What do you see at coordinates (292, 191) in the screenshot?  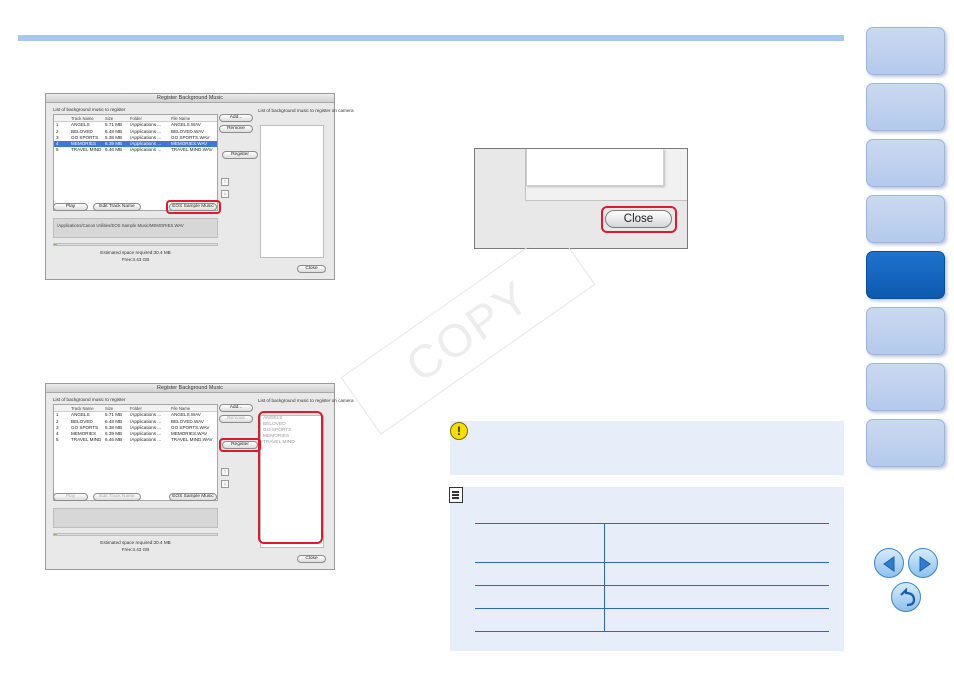 I see `camera-music-list` at bounding box center [292, 191].